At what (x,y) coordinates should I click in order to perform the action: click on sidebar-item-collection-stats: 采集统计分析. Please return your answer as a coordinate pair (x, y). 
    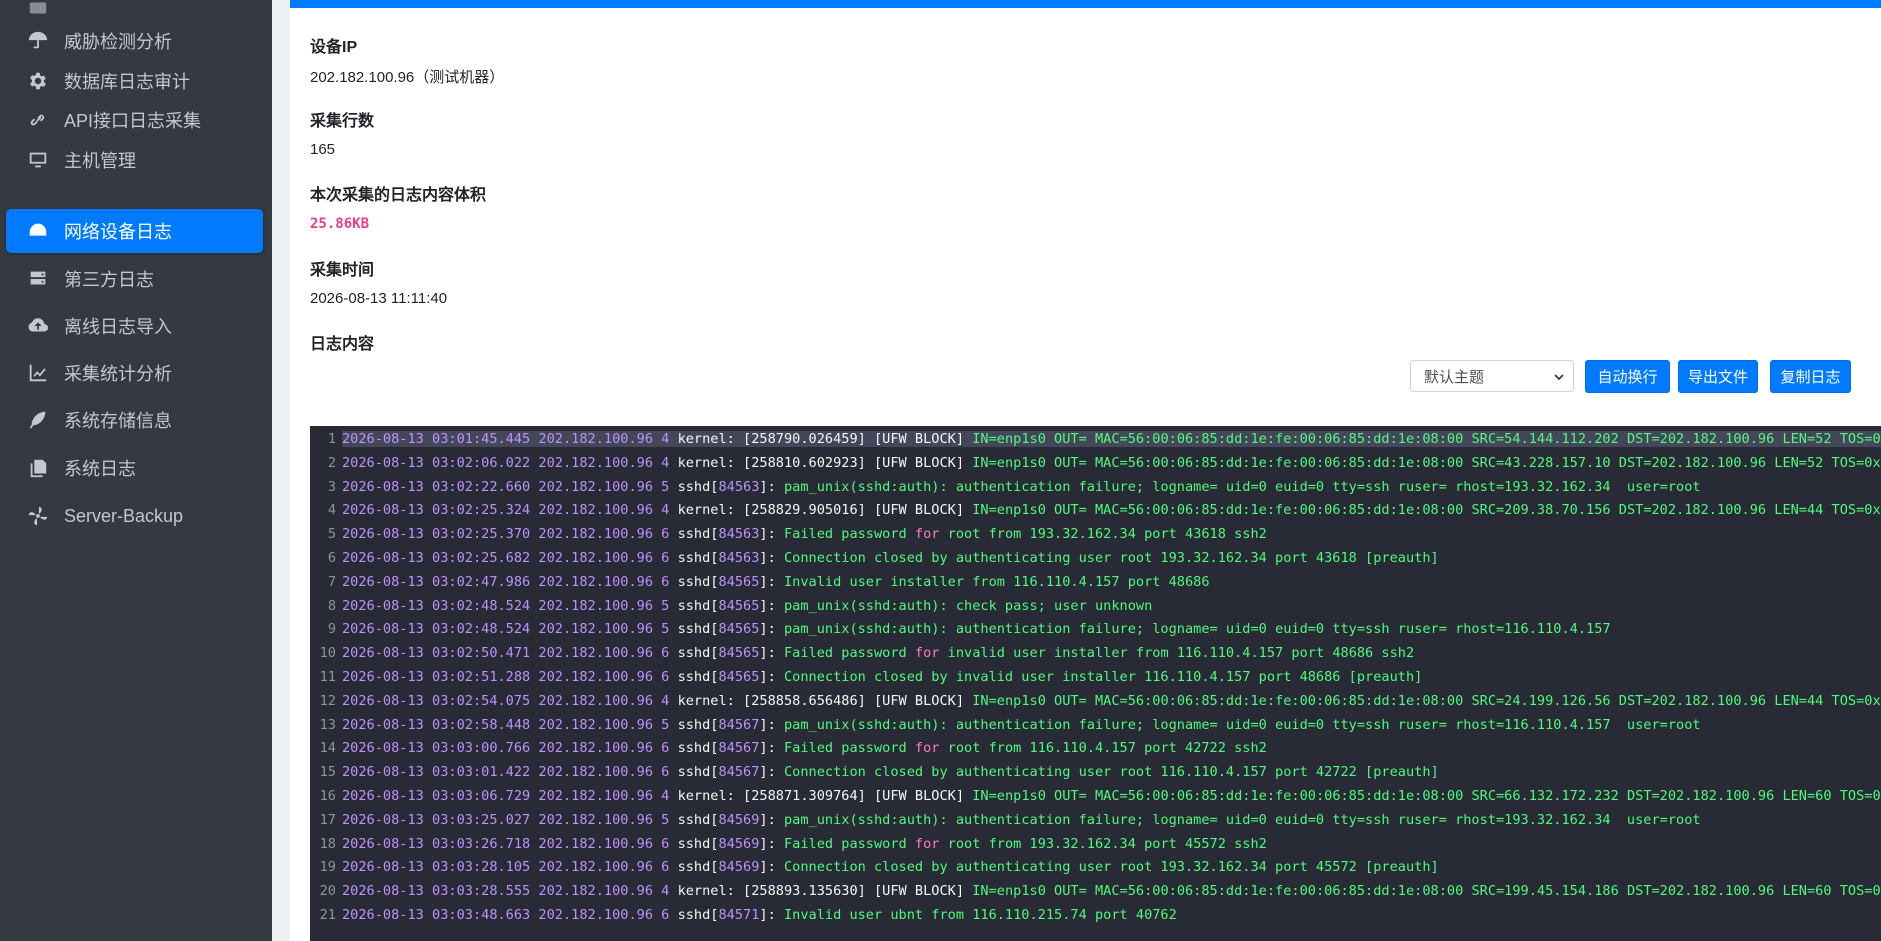
    Looking at the image, I should click on (134, 373).